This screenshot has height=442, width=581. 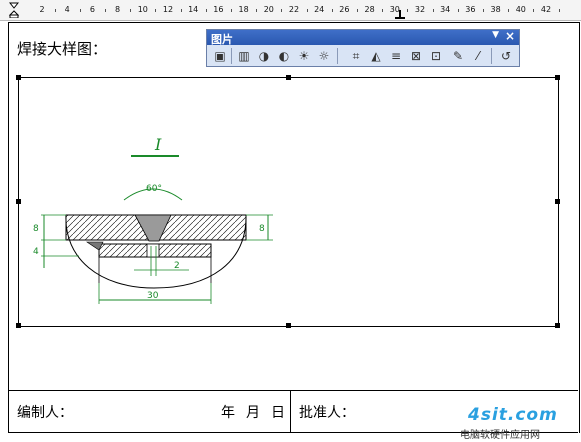 What do you see at coordinates (513, 415) in the screenshot?
I see `watermark-logo: 4sit.com` at bounding box center [513, 415].